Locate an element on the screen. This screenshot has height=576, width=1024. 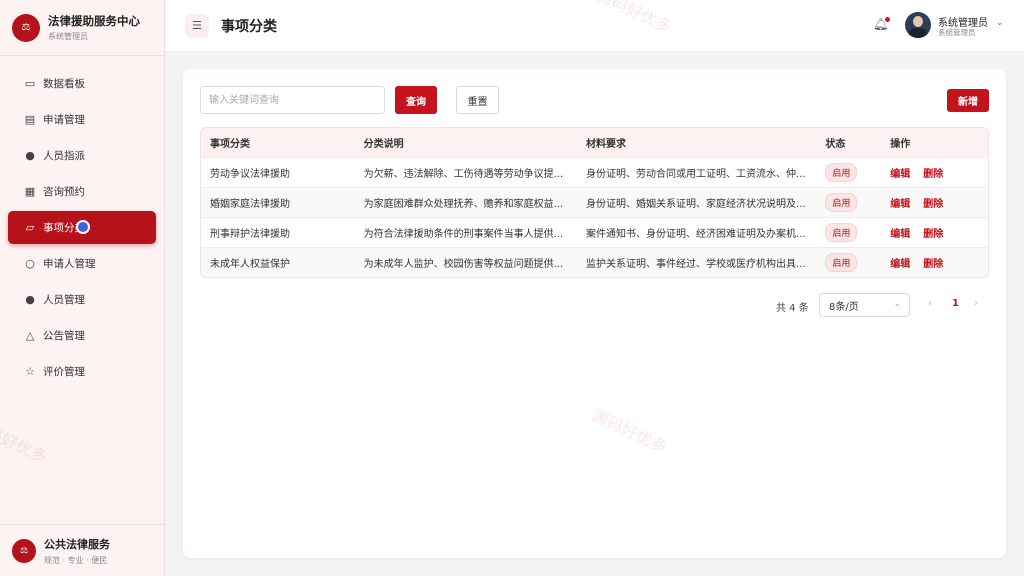
page-size-value: 8条/页 is located at coordinates (844, 307).